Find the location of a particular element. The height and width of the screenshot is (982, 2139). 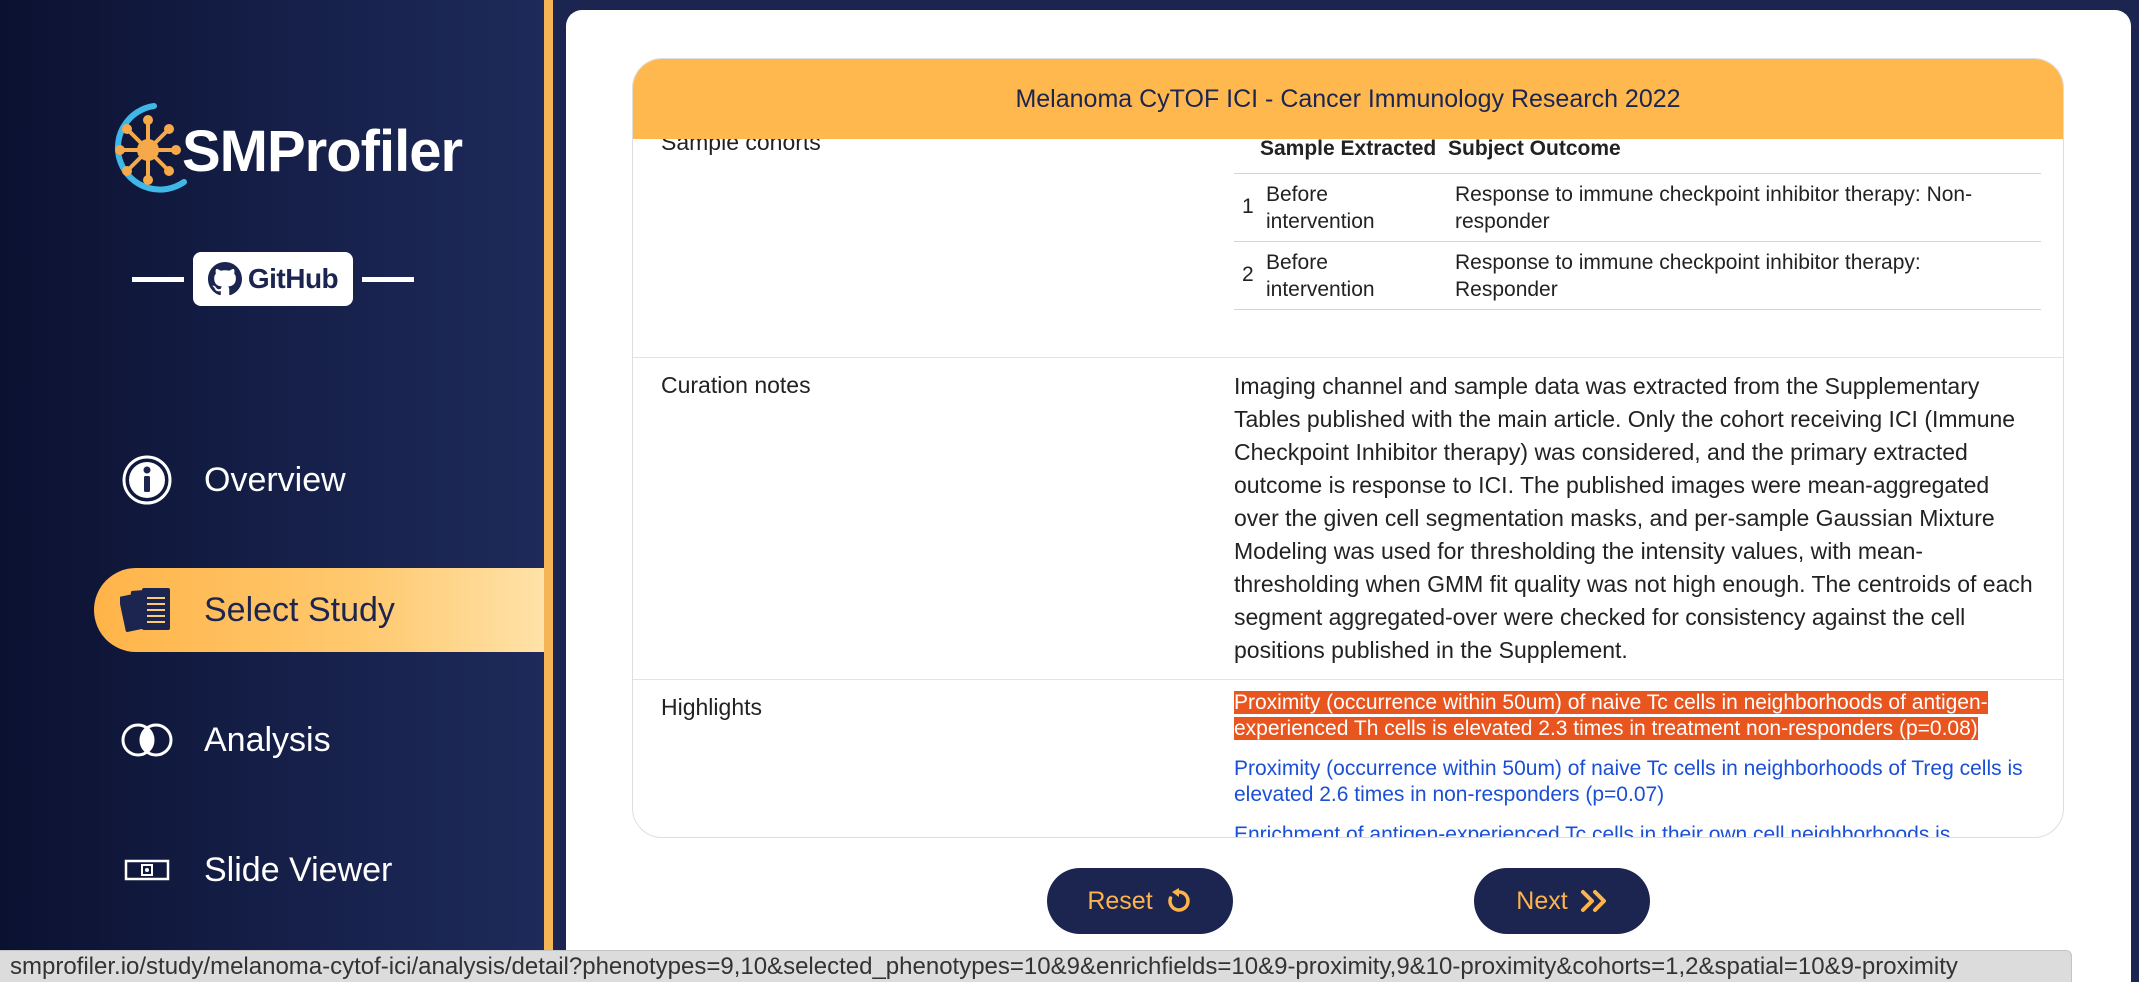

cohorts-table-header: Sample Extracted Subject Outcome is located at coordinates (1637, 155).